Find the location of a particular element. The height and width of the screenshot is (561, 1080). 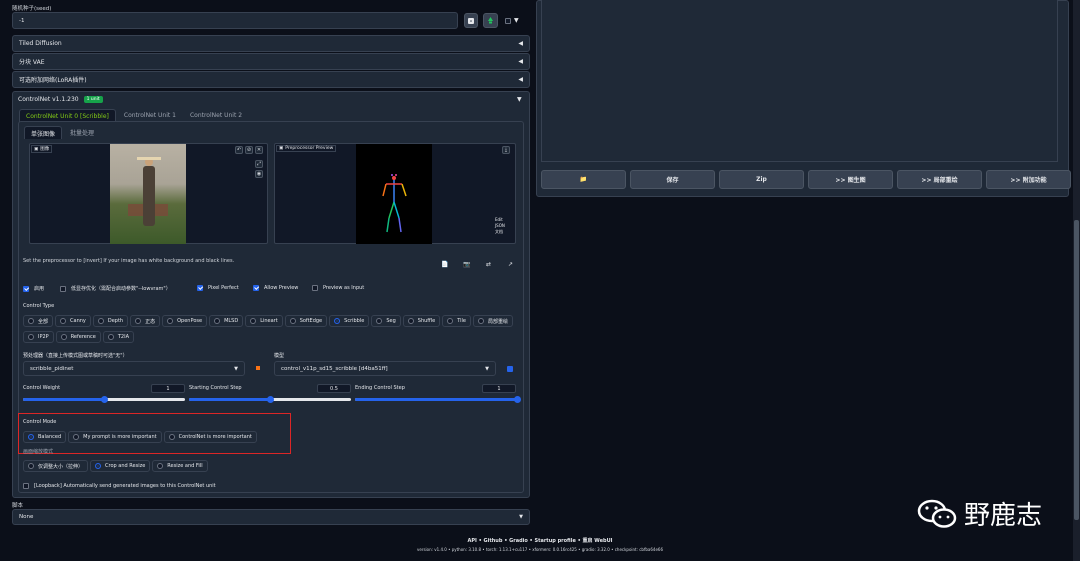

zip-button: Zip is located at coordinates (761, 179).